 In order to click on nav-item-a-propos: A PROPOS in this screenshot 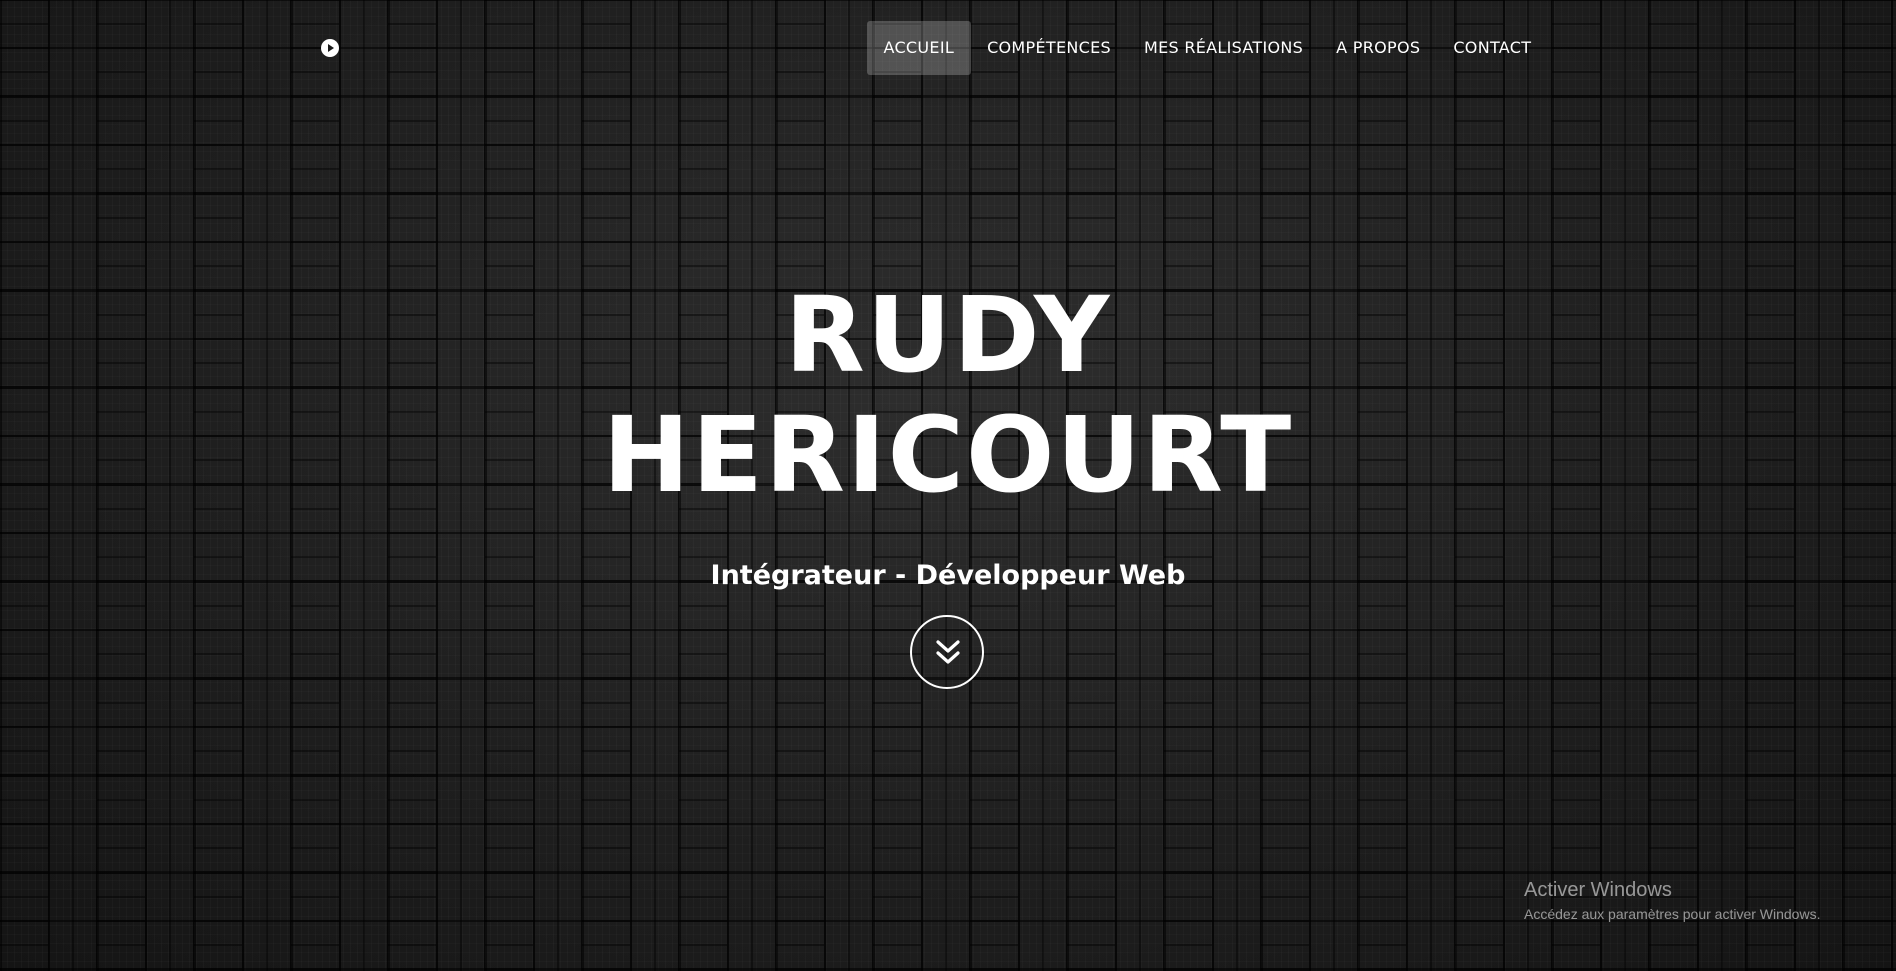, I will do `click(1378, 48)`.